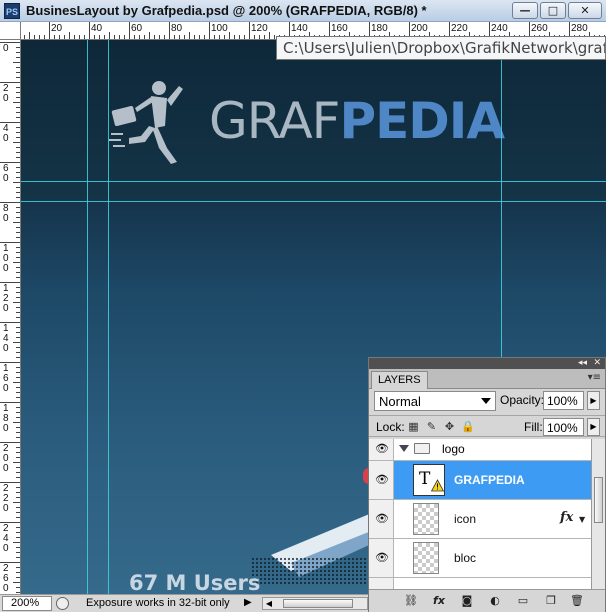  What do you see at coordinates (480, 558) in the screenshot?
I see `layer-row-bloc: 👁 bloc` at bounding box center [480, 558].